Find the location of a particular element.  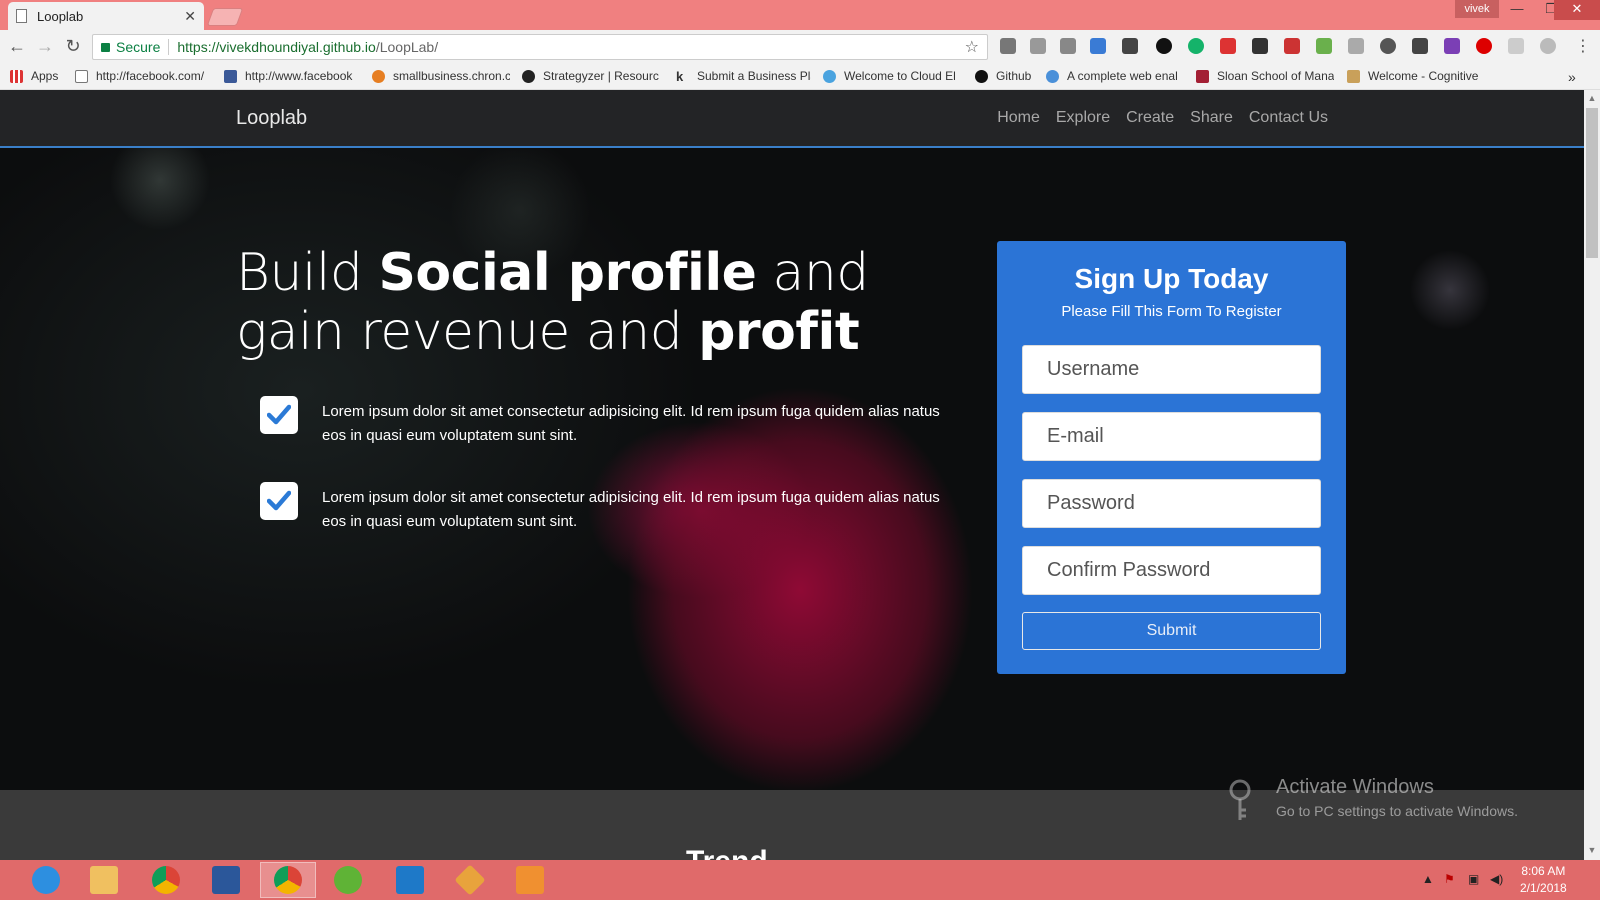

headline-emphasis: Social profile is located at coordinates (567, 273).